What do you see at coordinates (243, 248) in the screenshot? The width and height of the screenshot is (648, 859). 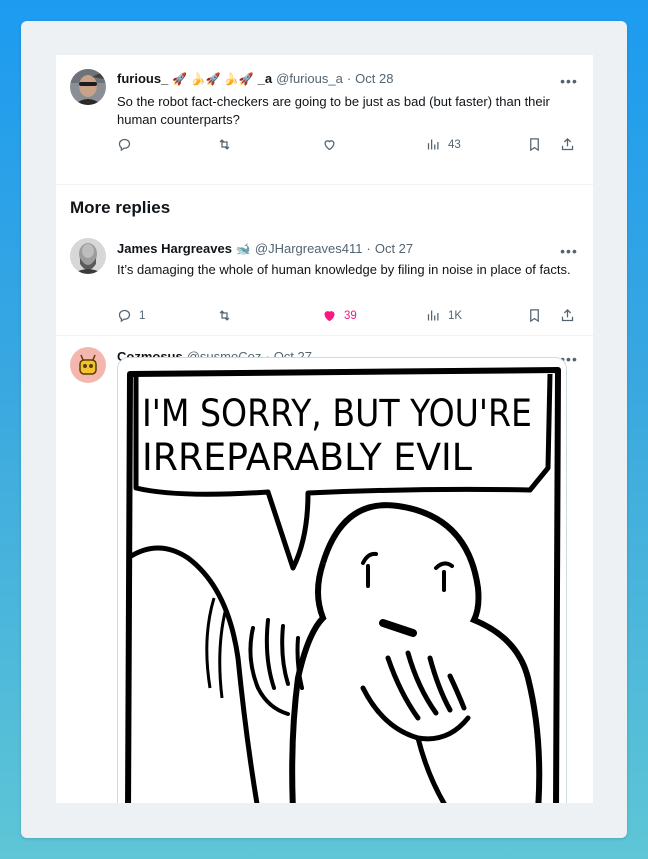 I see `whale-icon: 🐋` at bounding box center [243, 248].